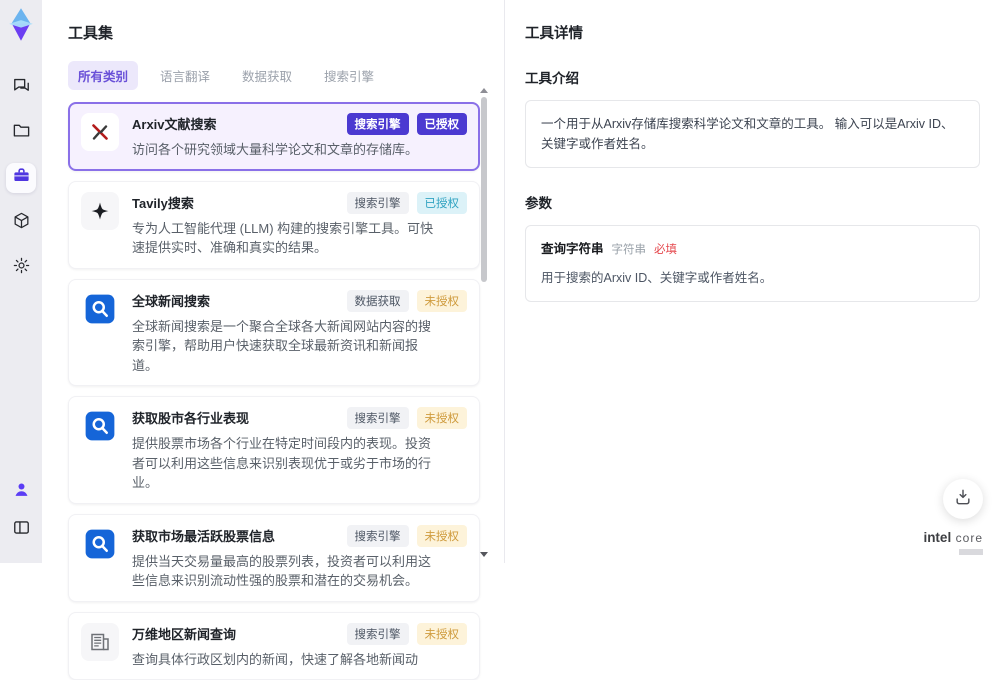 The image size is (1000, 680). I want to click on list-scrollbar, so click(484, 322).